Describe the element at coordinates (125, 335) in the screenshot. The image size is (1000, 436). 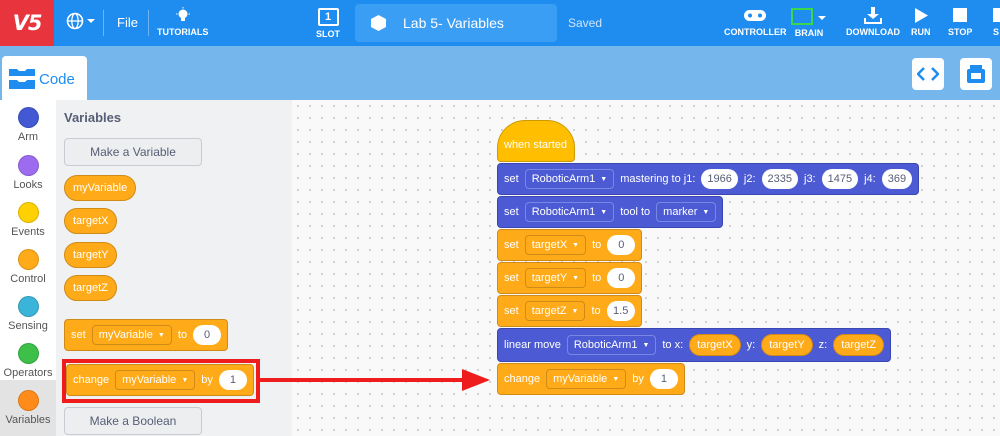
I see `dropdown-value: myVariable` at that location.